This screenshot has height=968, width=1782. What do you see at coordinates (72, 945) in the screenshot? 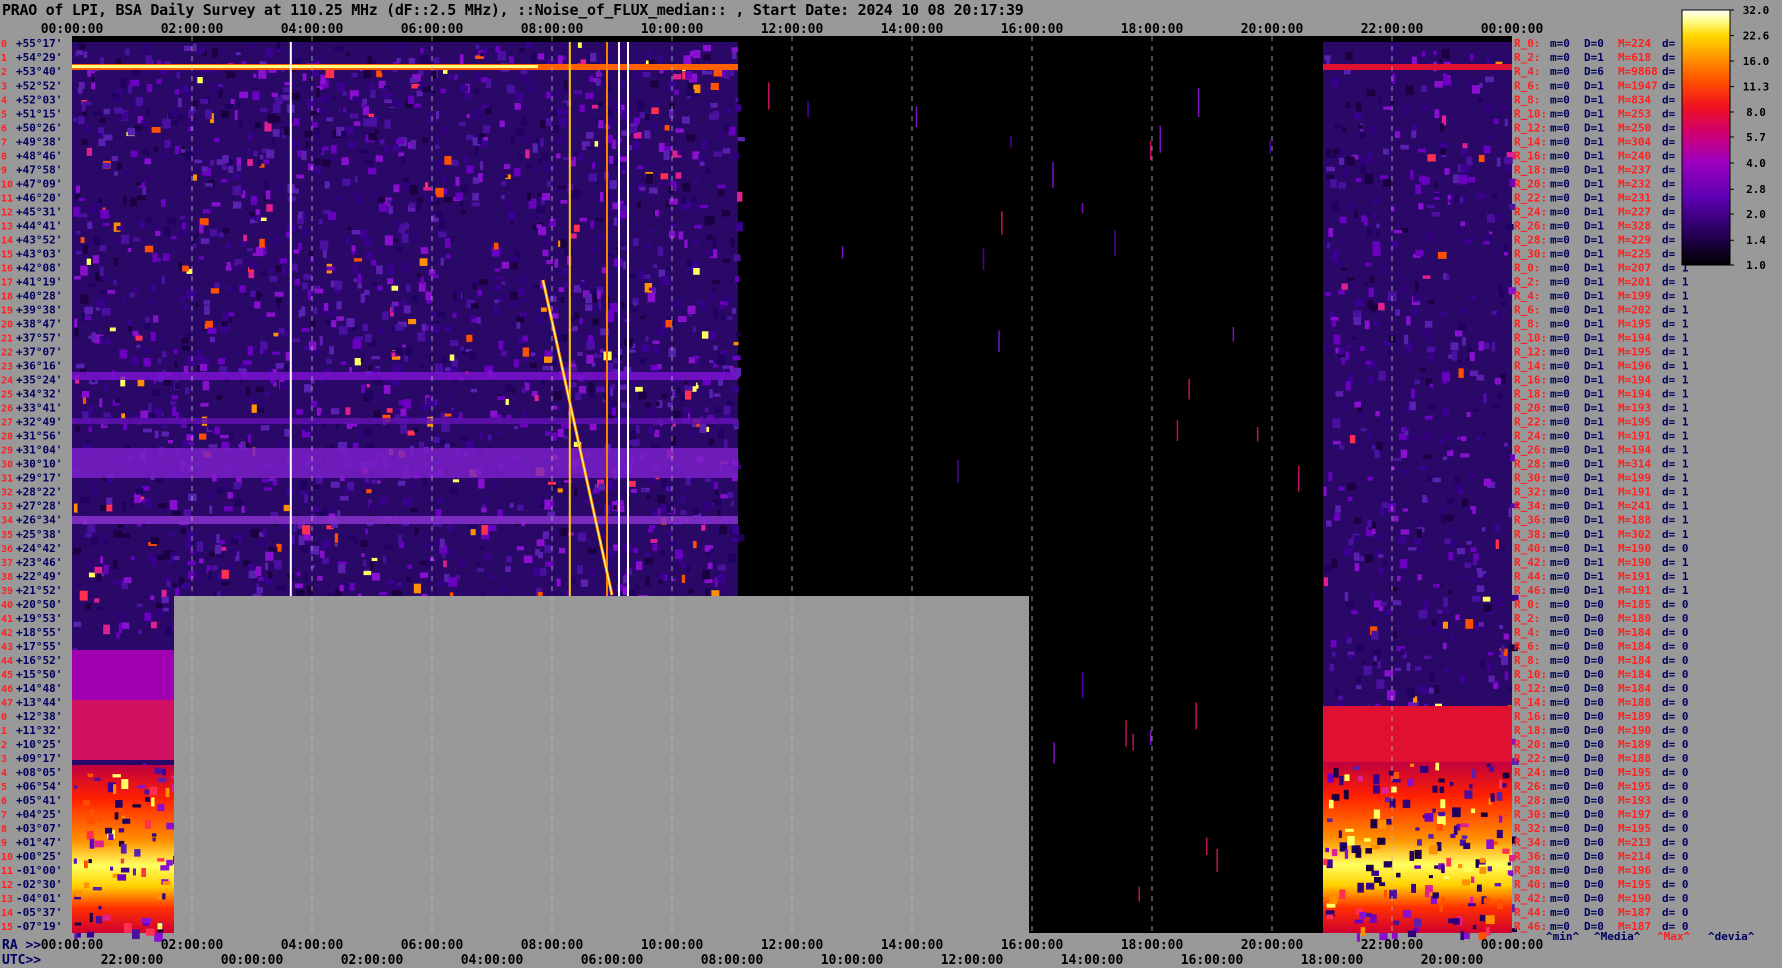
I see `ra-tick-label: 00:00:00` at bounding box center [72, 945].